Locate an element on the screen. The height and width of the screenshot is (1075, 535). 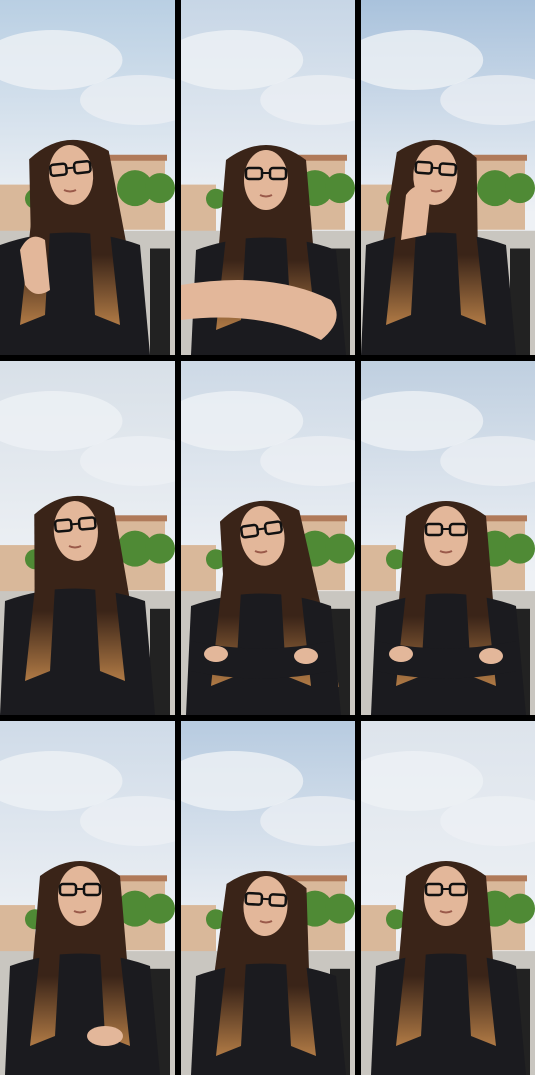
building-roof is located at coordinates (135, 157).